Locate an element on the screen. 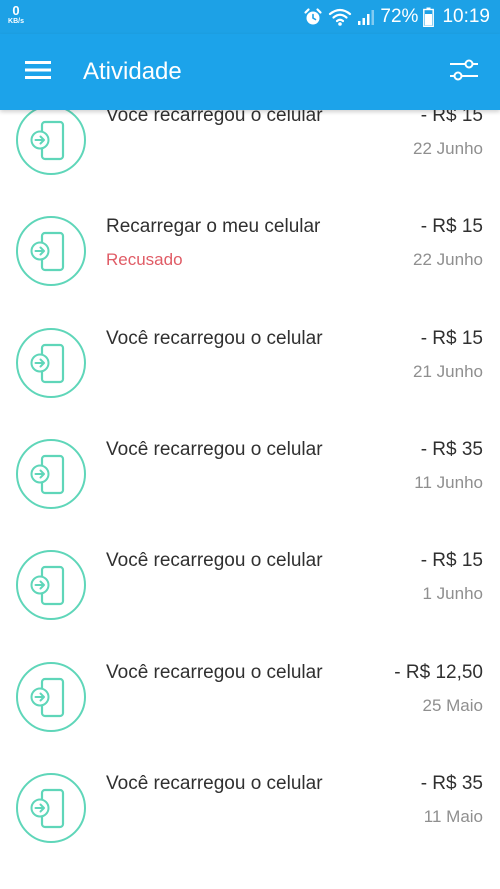 This screenshot has width=500, height=889. activity-date: 11 Maio is located at coordinates (453, 816).